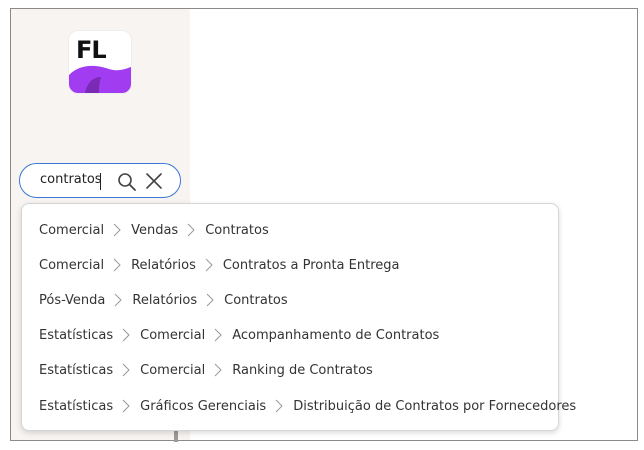  What do you see at coordinates (336, 335) in the screenshot?
I see `result-part: Acompanhamento de Contratos` at bounding box center [336, 335].